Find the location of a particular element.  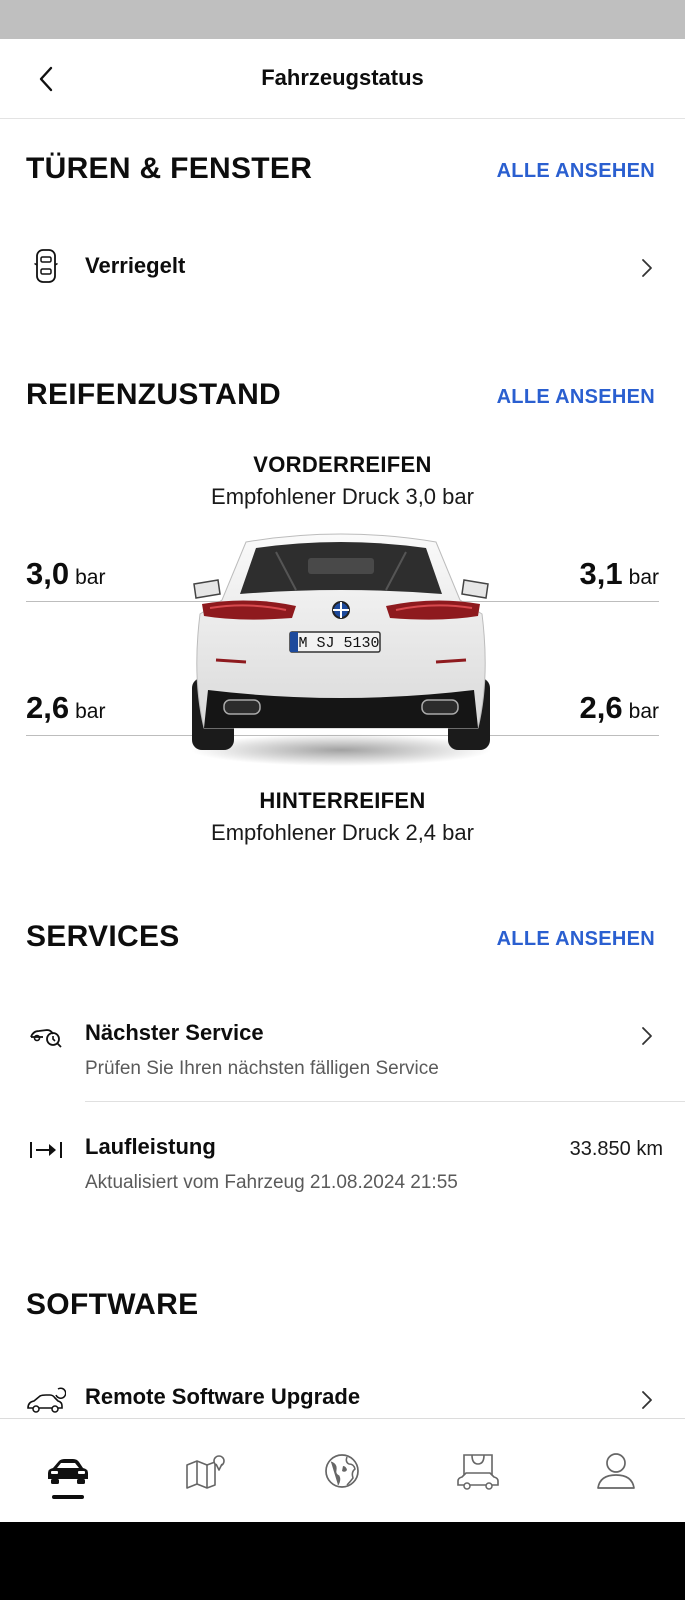

app-header: Fahrzeugstatus is located at coordinates (342, 79).